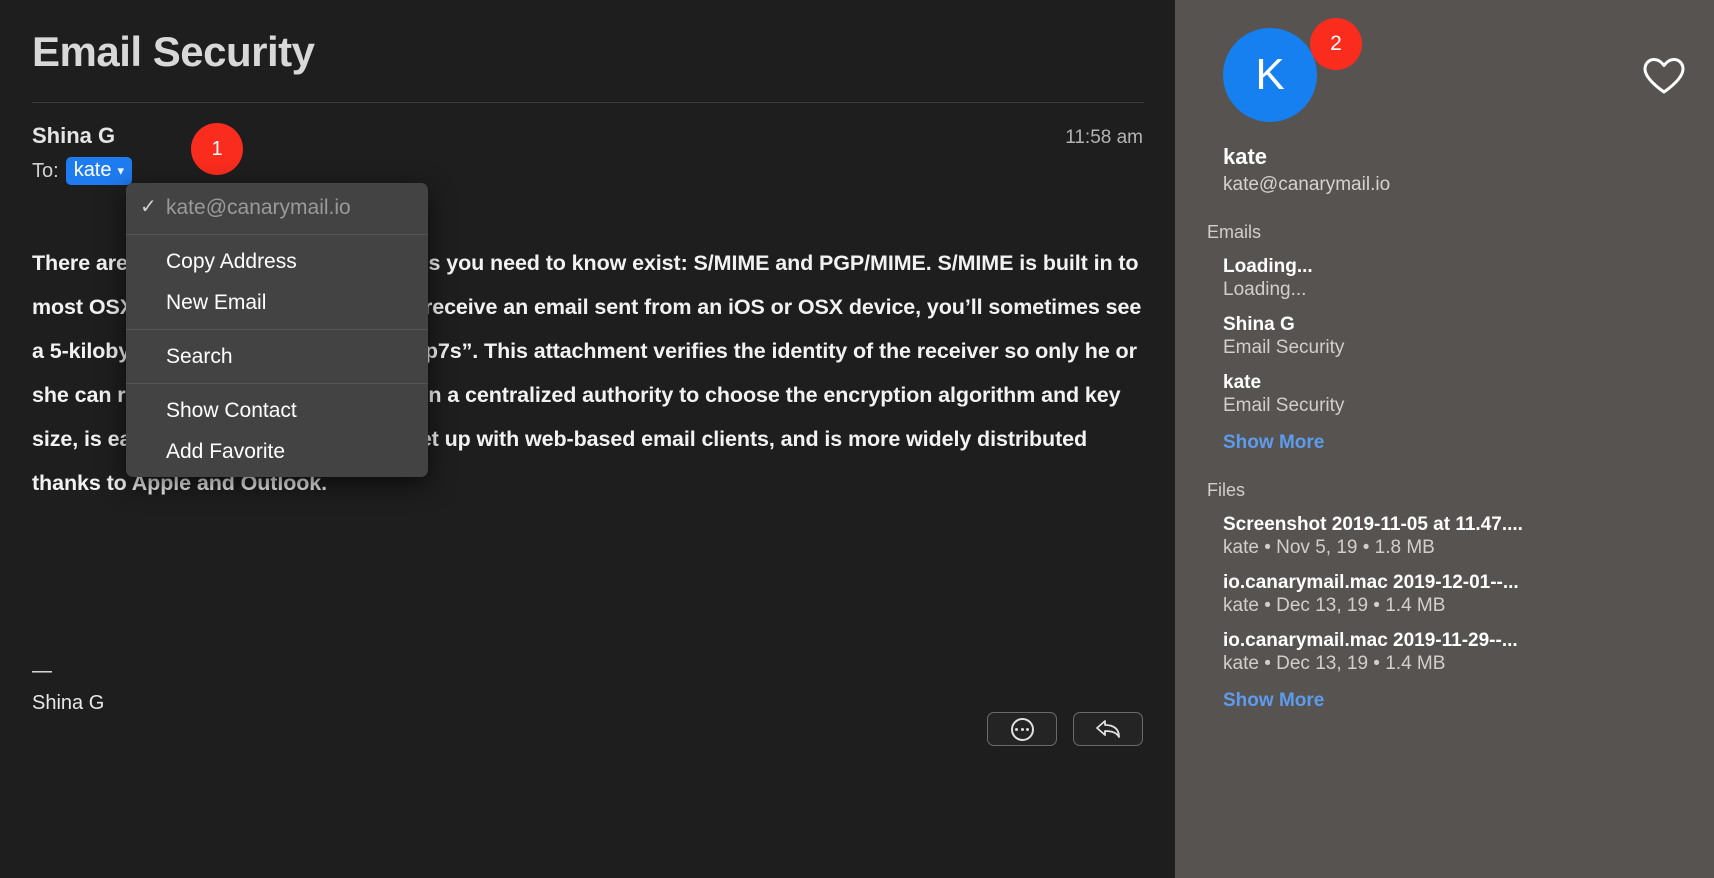 The height and width of the screenshot is (878, 1714). I want to click on favorite-heart-button, so click(1664, 78).